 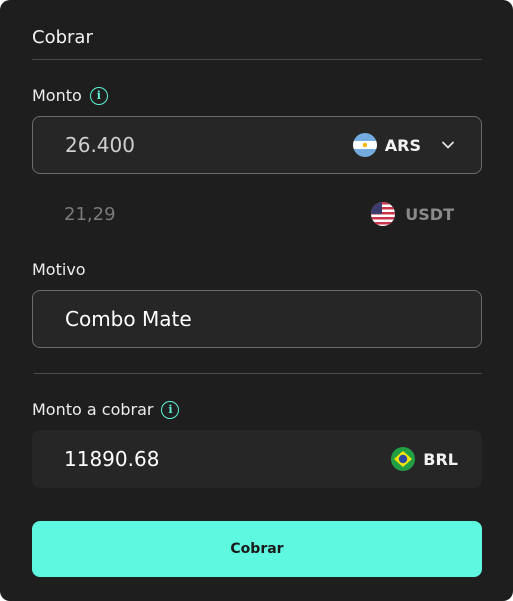 I want to click on title-divider, so click(x=257, y=59).